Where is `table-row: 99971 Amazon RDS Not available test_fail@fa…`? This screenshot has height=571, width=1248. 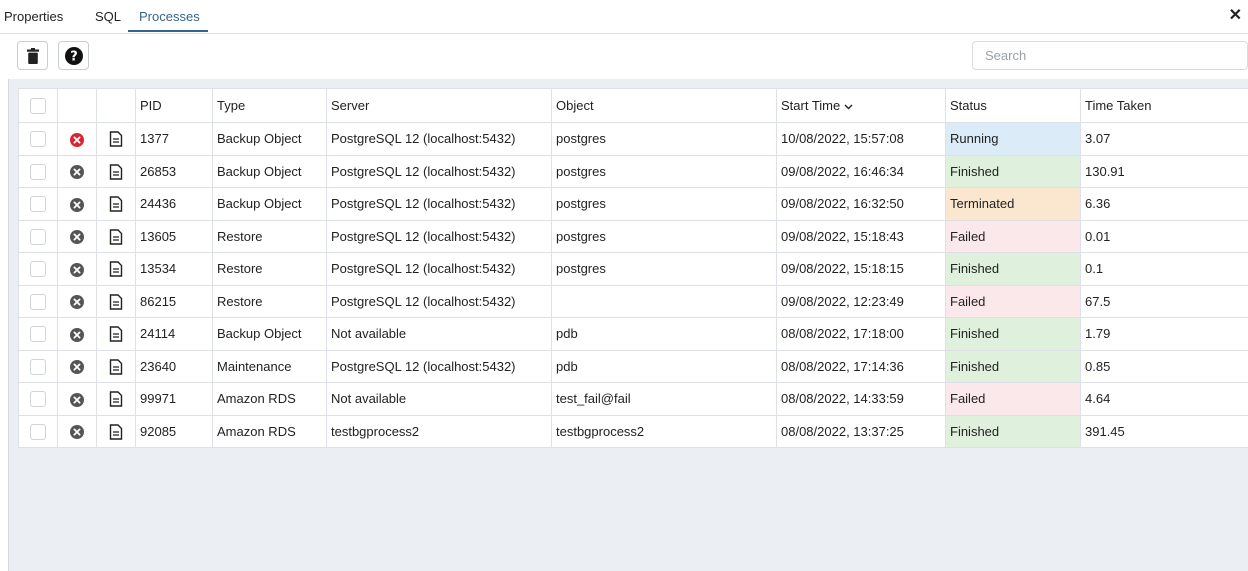 table-row: 99971 Amazon RDS Not available test_fail@fa… is located at coordinates (633, 399).